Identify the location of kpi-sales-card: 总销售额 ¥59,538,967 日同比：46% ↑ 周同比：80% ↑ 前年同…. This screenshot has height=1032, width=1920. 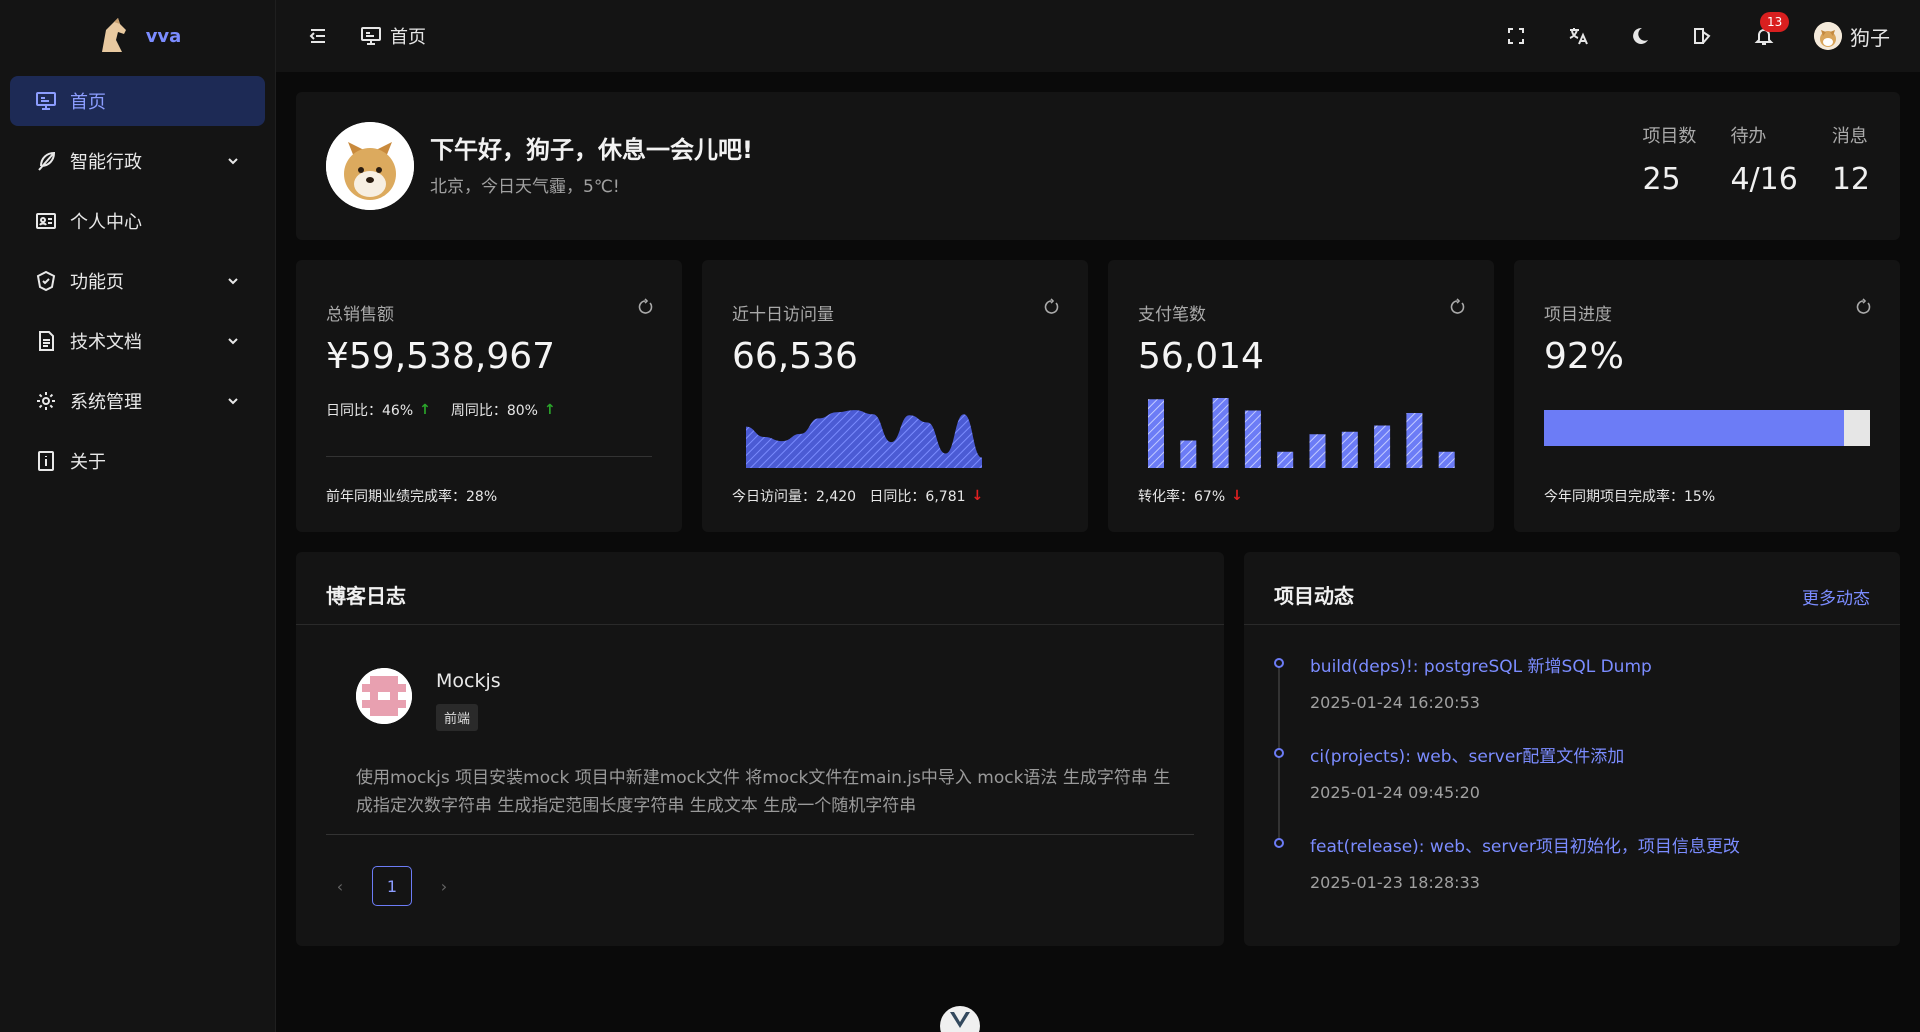
(489, 396).